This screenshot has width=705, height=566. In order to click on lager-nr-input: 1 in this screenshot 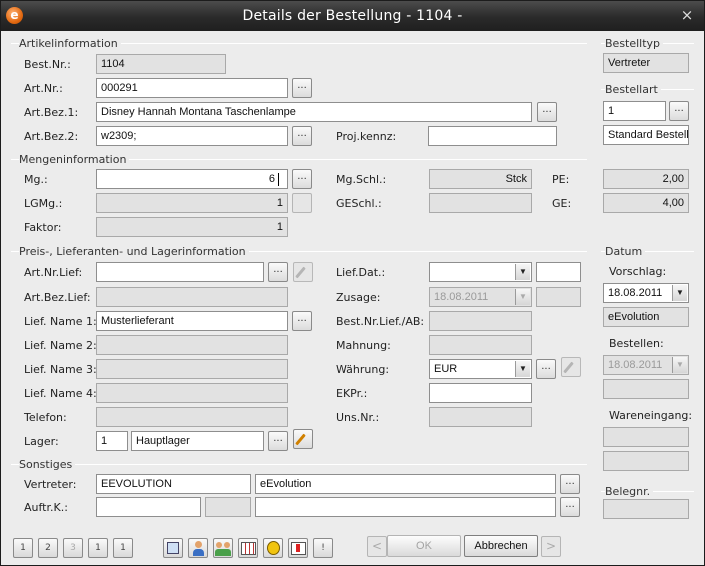, I will do `click(112, 441)`.